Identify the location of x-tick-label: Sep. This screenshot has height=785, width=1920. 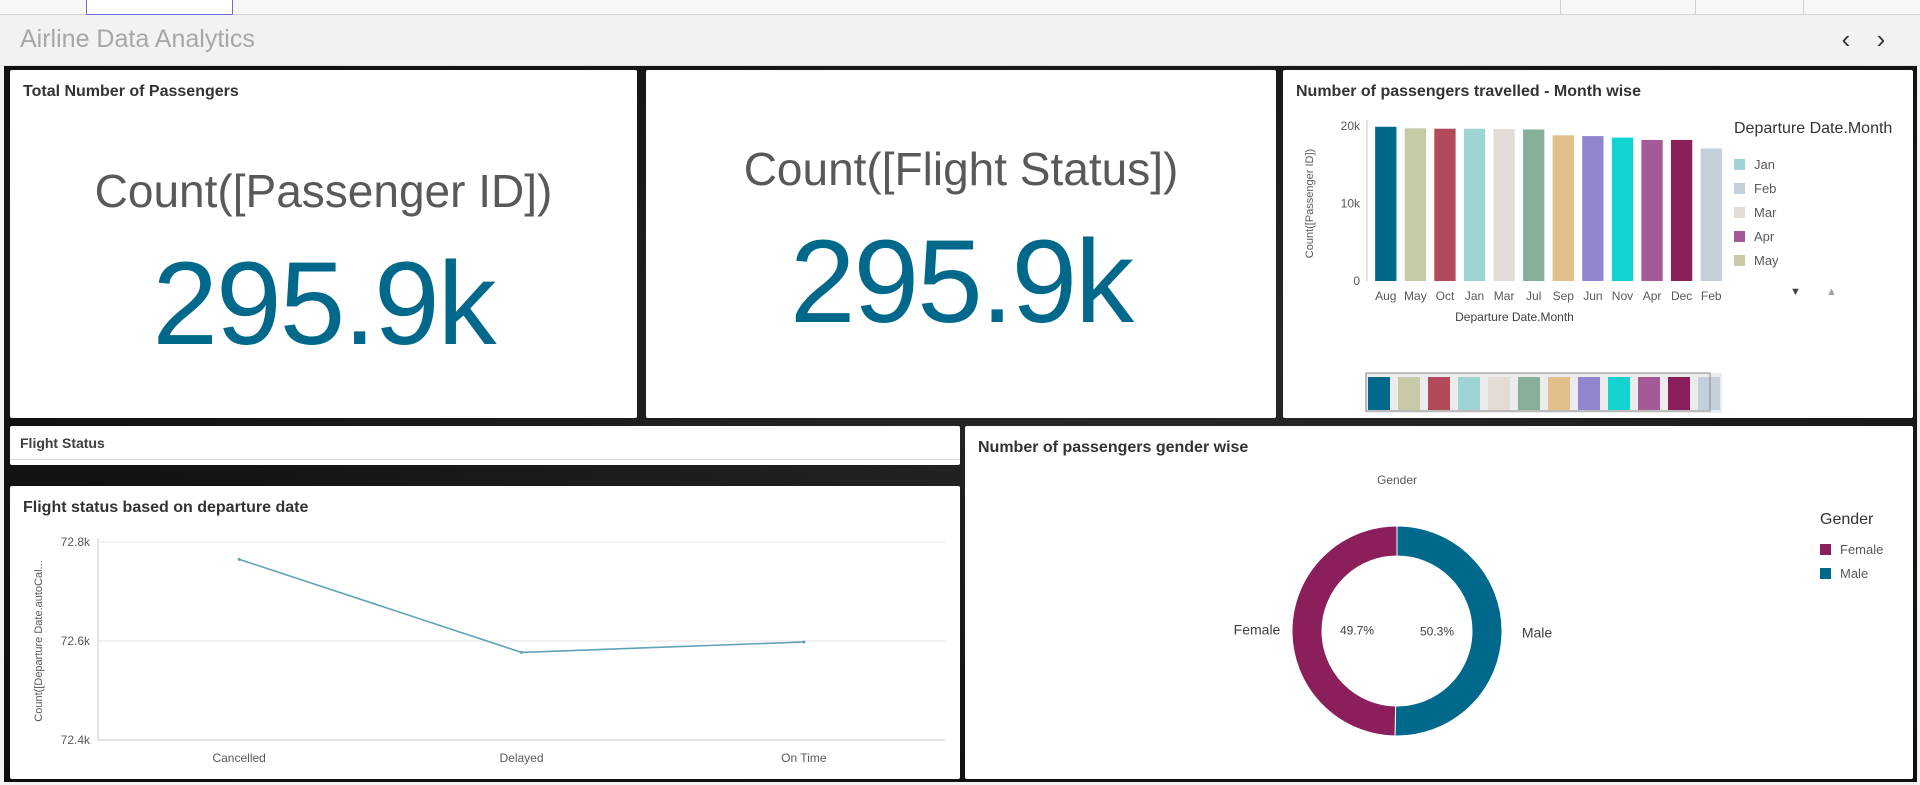
(1564, 296).